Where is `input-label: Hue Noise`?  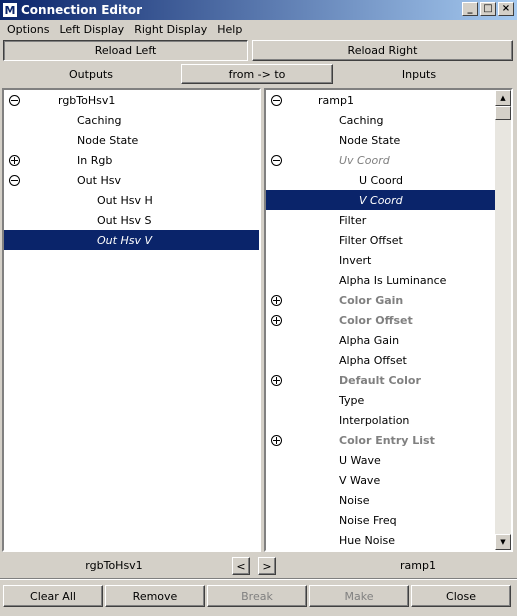 input-label: Hue Noise is located at coordinates (367, 540).